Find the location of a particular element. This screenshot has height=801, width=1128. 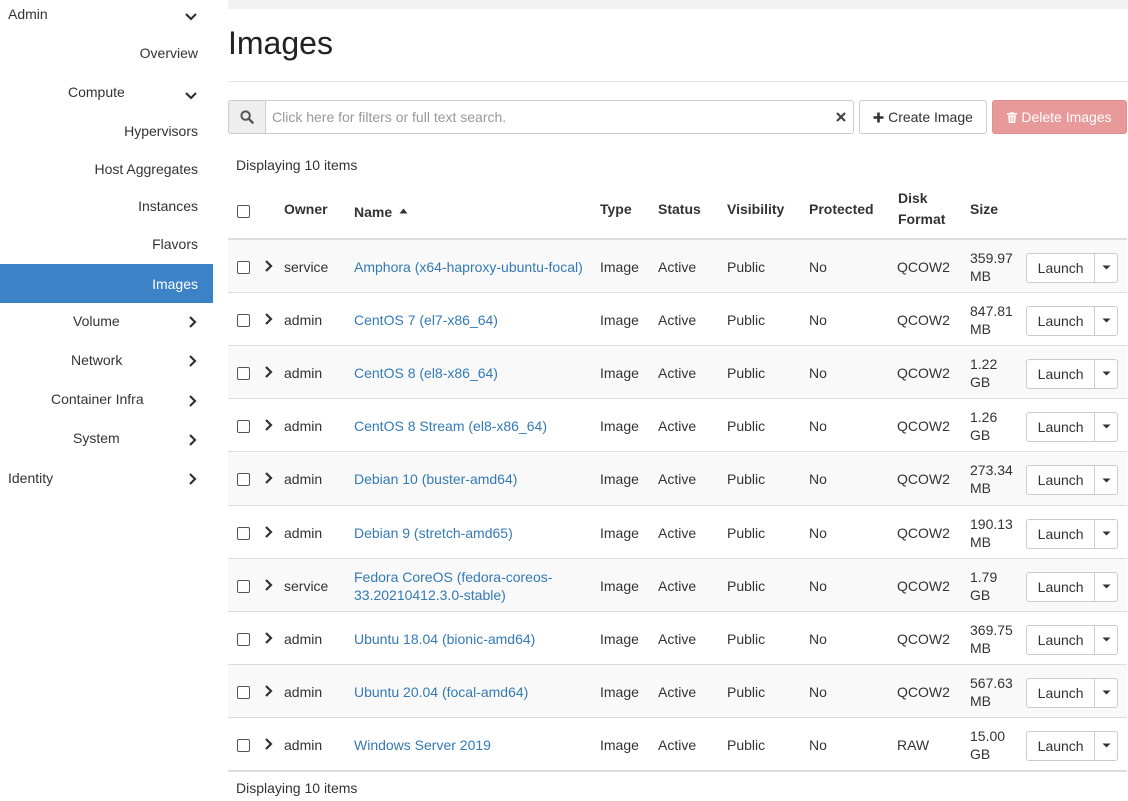

sidebar-item-volume: Volume is located at coordinates (106, 321).